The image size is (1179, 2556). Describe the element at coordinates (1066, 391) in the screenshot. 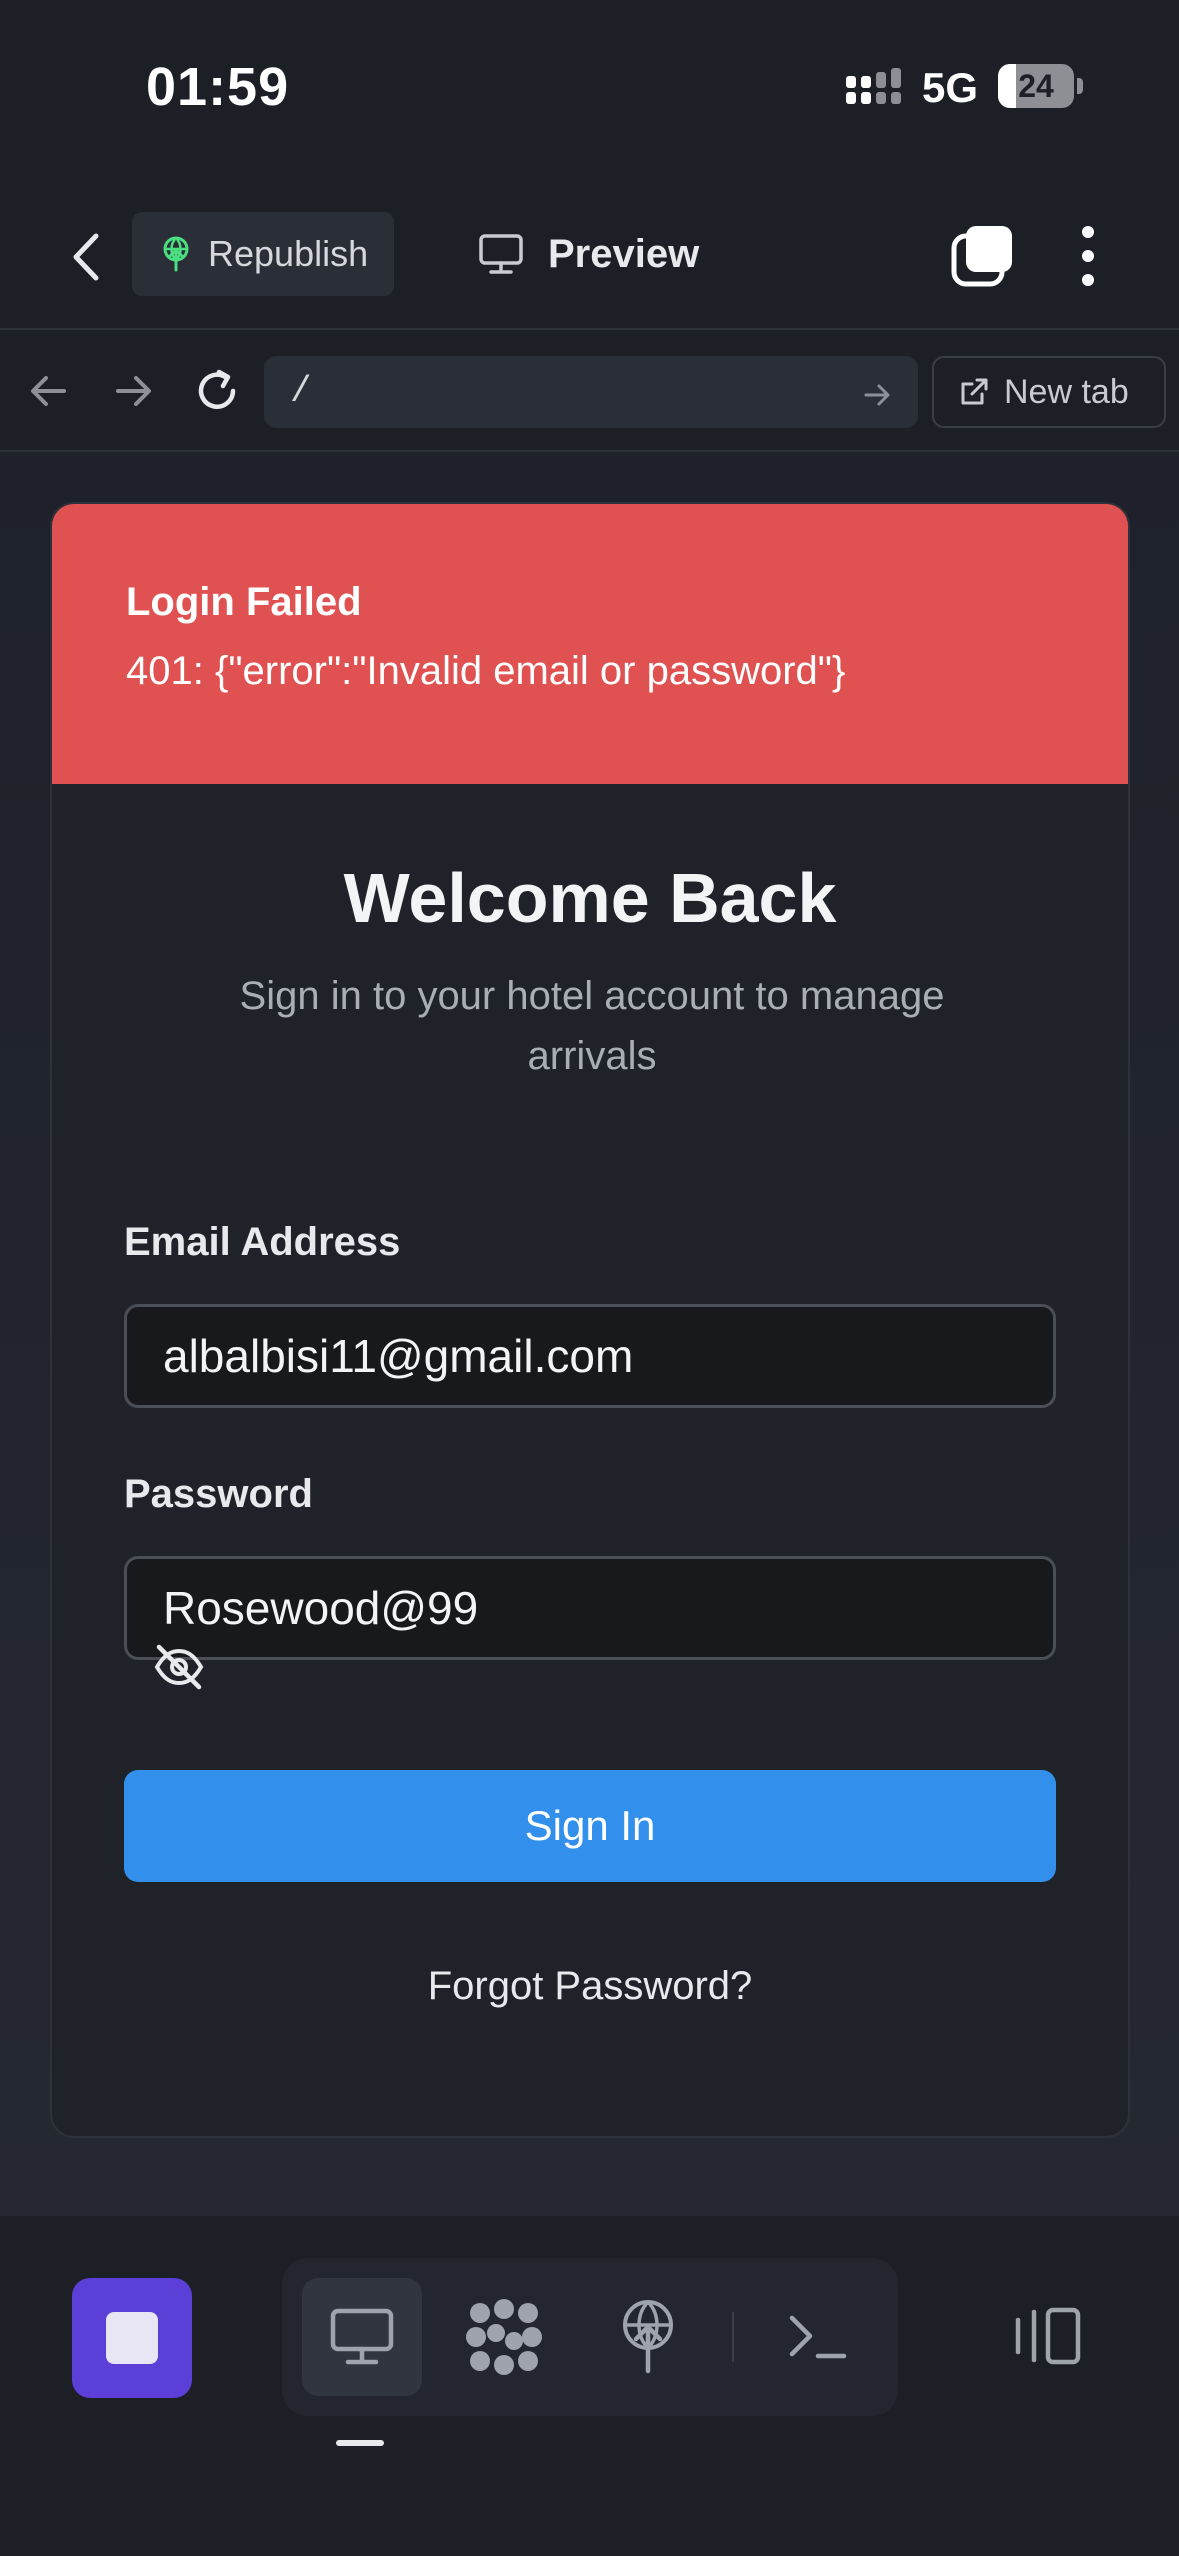

I see `new-tab-label: New tab` at that location.